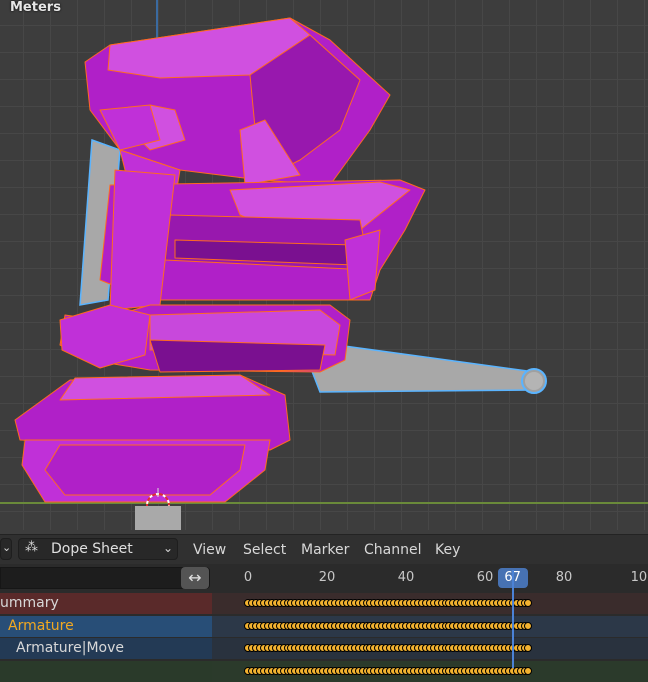  I want to click on menu-select: Select, so click(264, 550).